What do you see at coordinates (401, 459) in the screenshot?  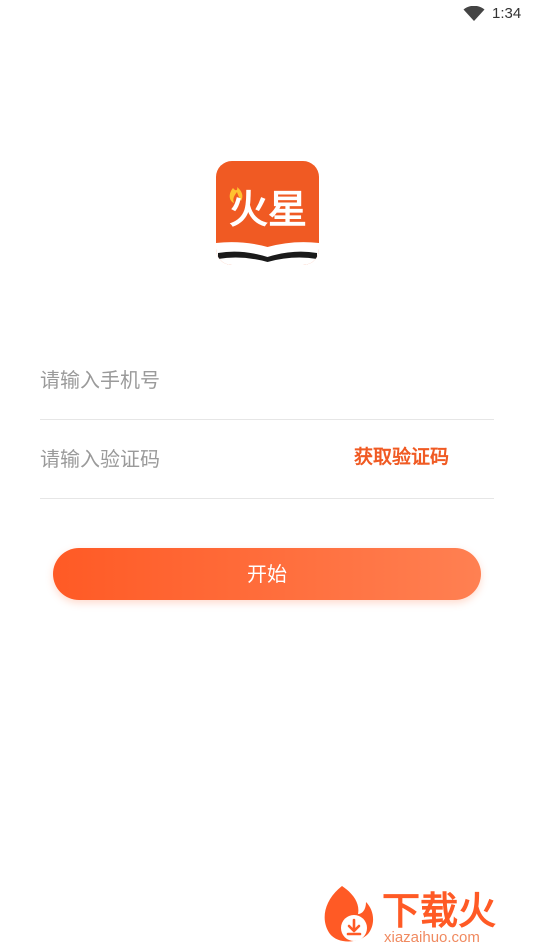 I see `get-code-button: 获取验证码` at bounding box center [401, 459].